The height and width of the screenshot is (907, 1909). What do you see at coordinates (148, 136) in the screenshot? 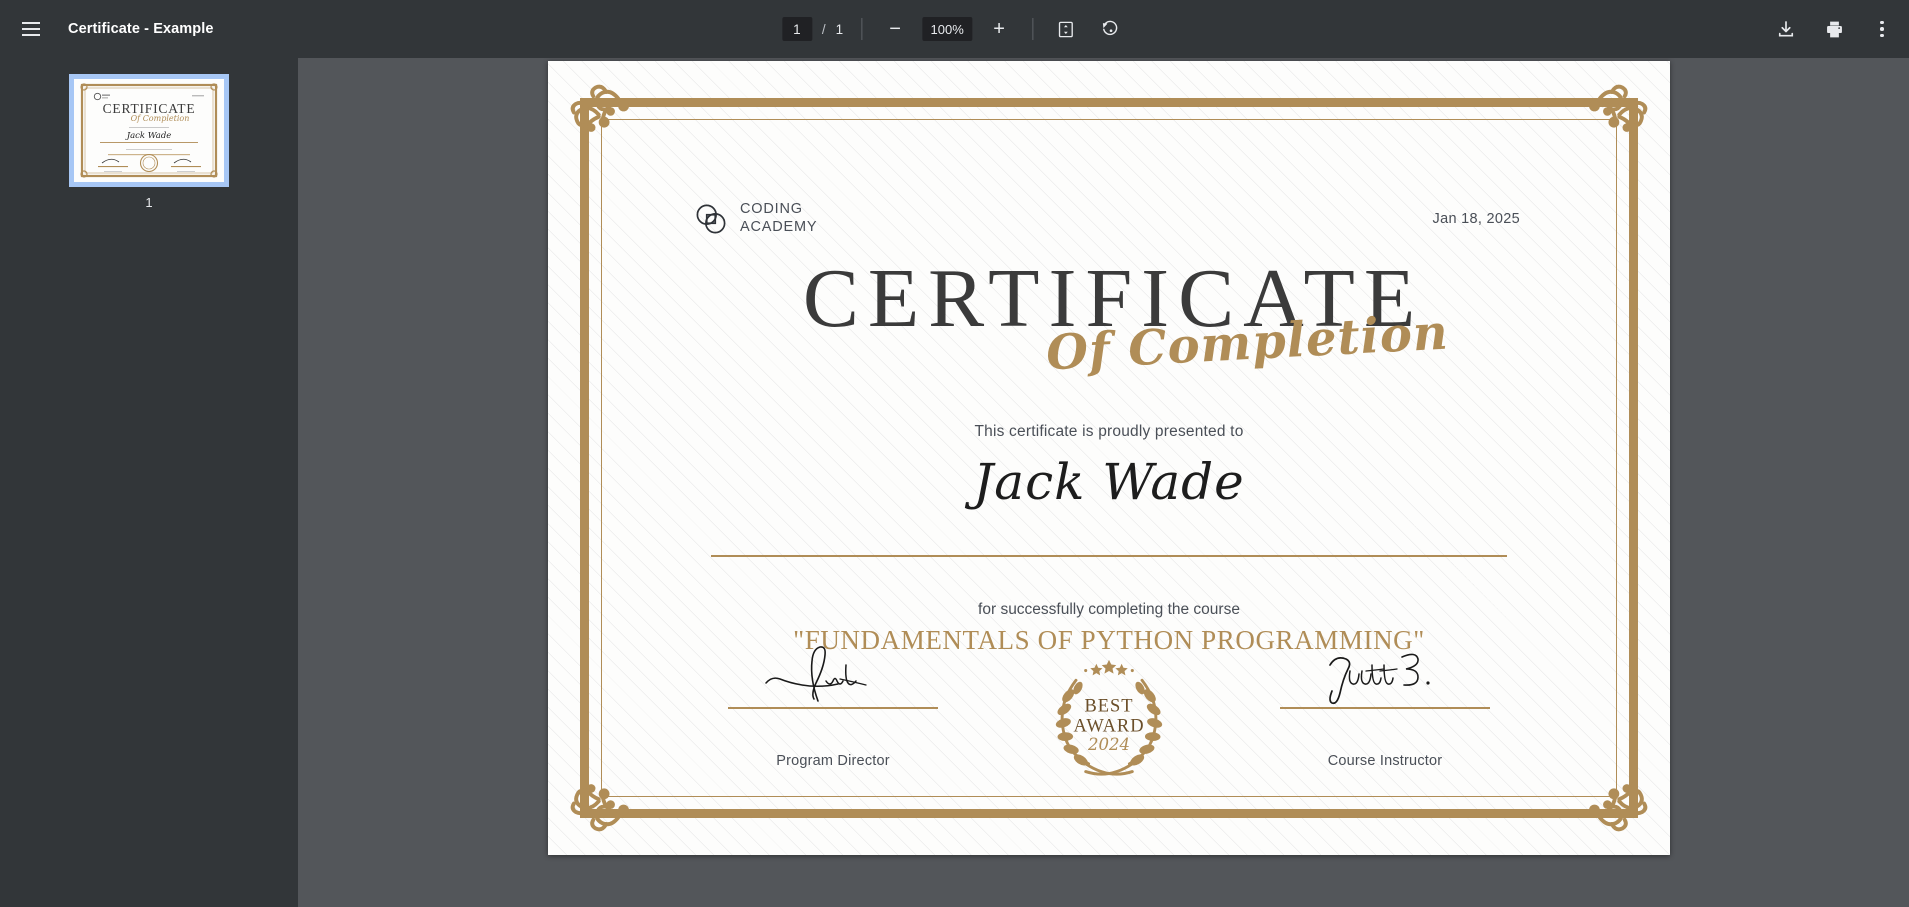
I see `svg-text: Jack Wade` at bounding box center [148, 136].